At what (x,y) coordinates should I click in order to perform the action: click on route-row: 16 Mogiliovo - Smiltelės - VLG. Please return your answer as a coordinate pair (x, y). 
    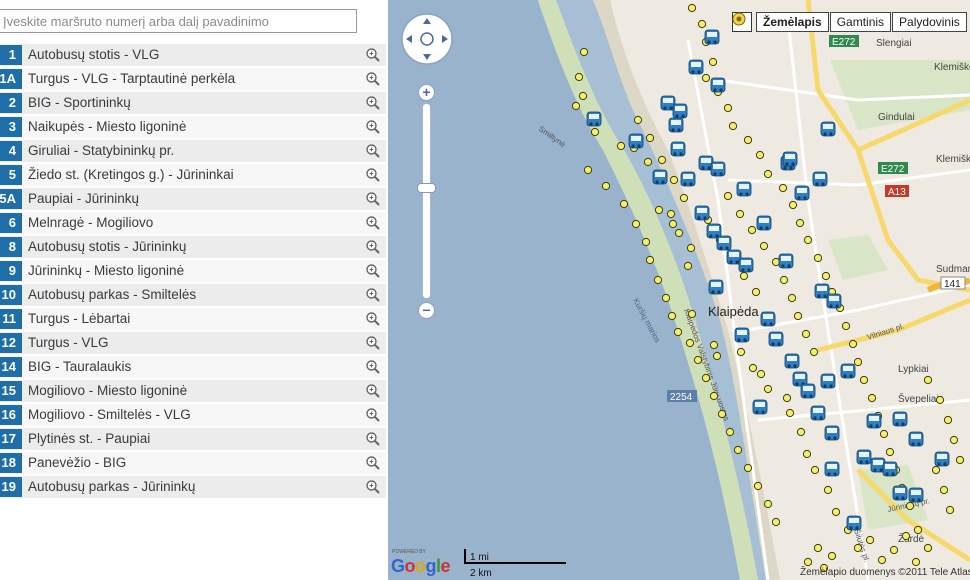
    Looking at the image, I should click on (193, 415).